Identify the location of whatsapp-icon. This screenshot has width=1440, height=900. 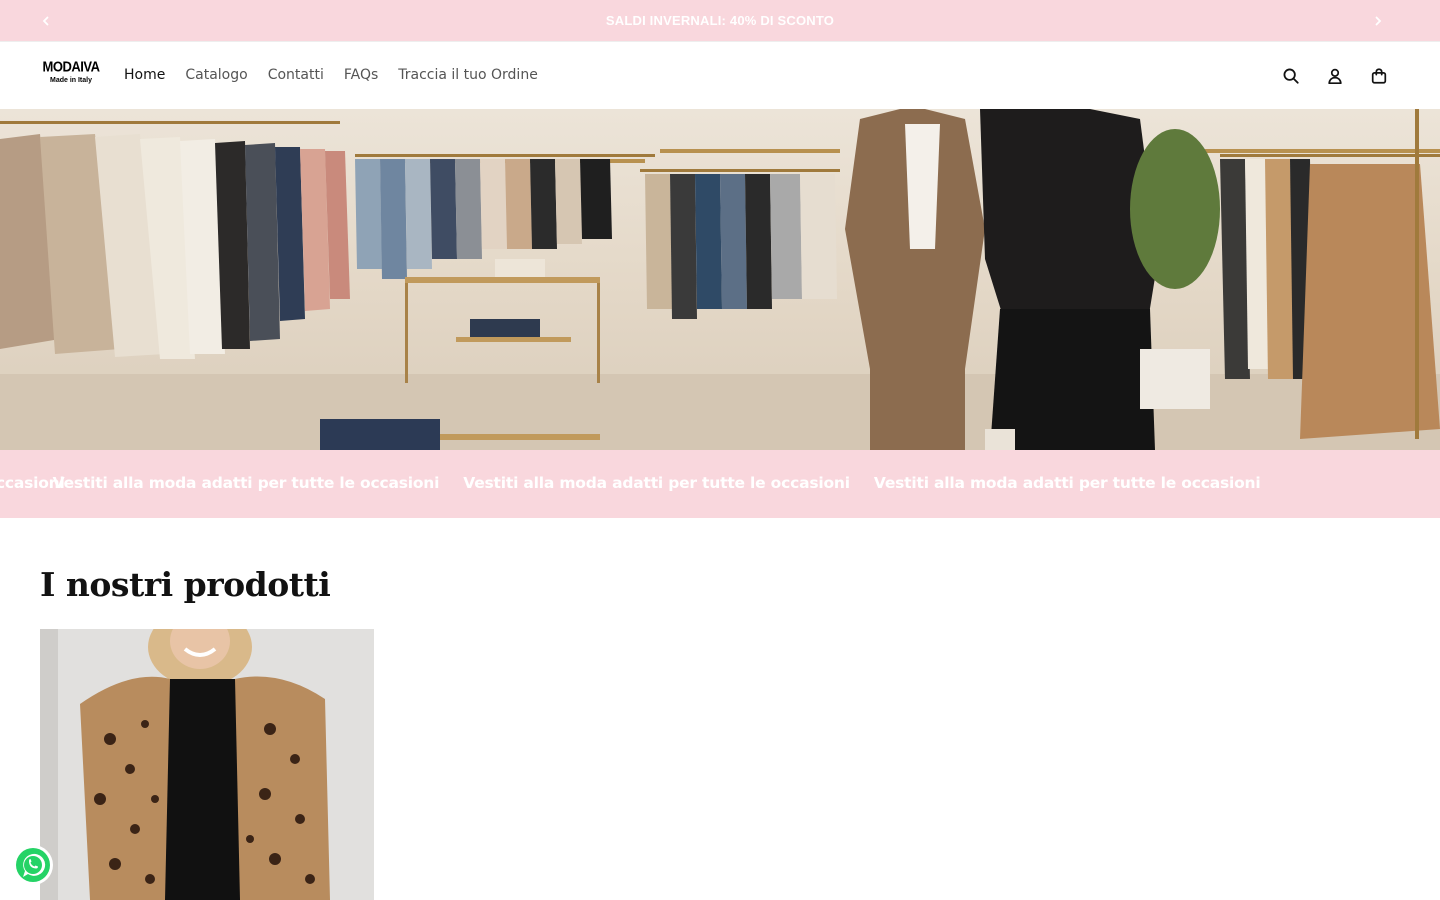
(33, 865).